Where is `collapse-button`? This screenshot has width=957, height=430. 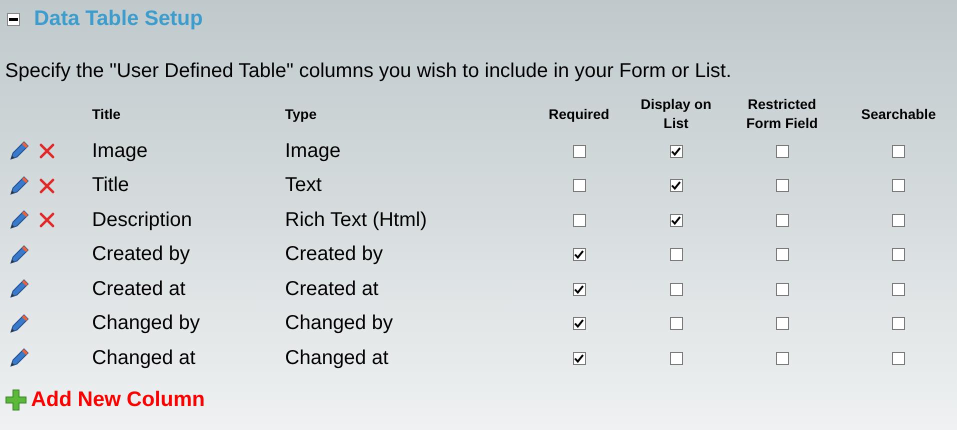
collapse-button is located at coordinates (13, 19).